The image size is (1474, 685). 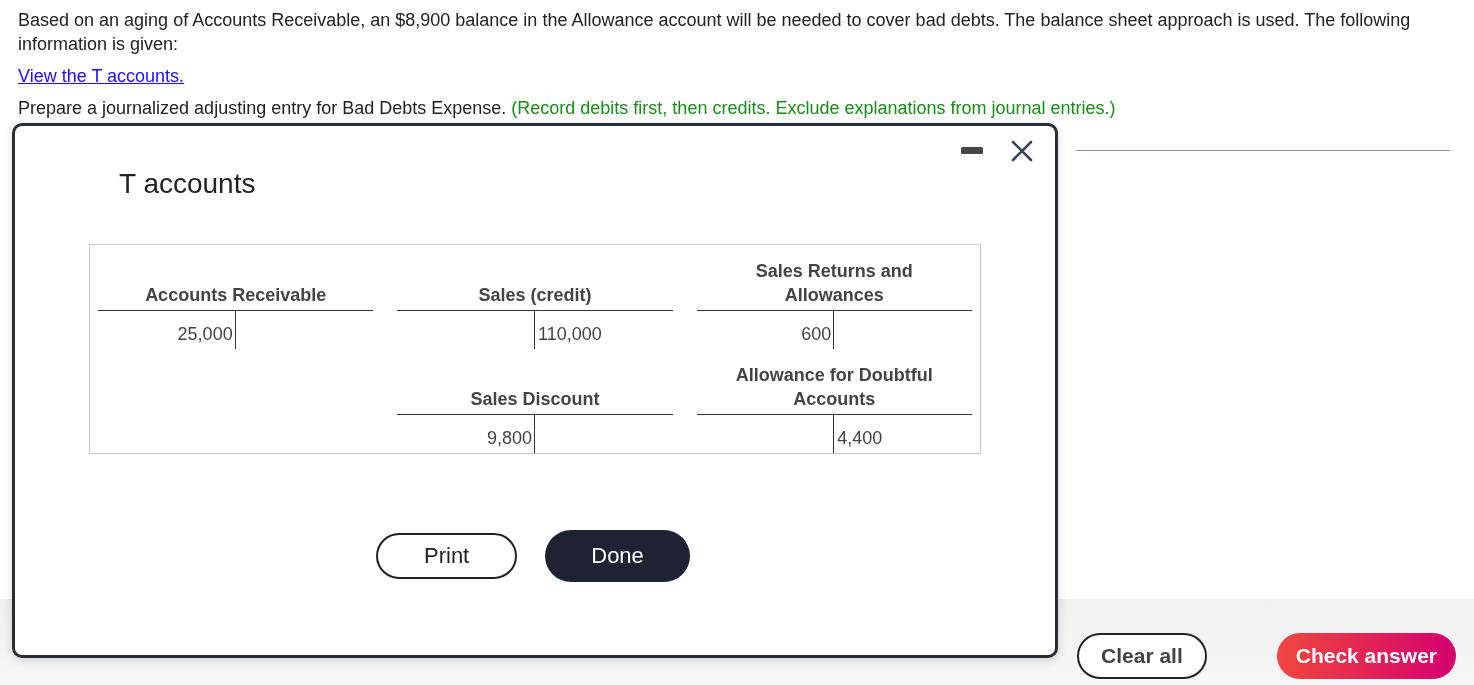 I want to click on account-name: Sales (credit), so click(x=535, y=295).